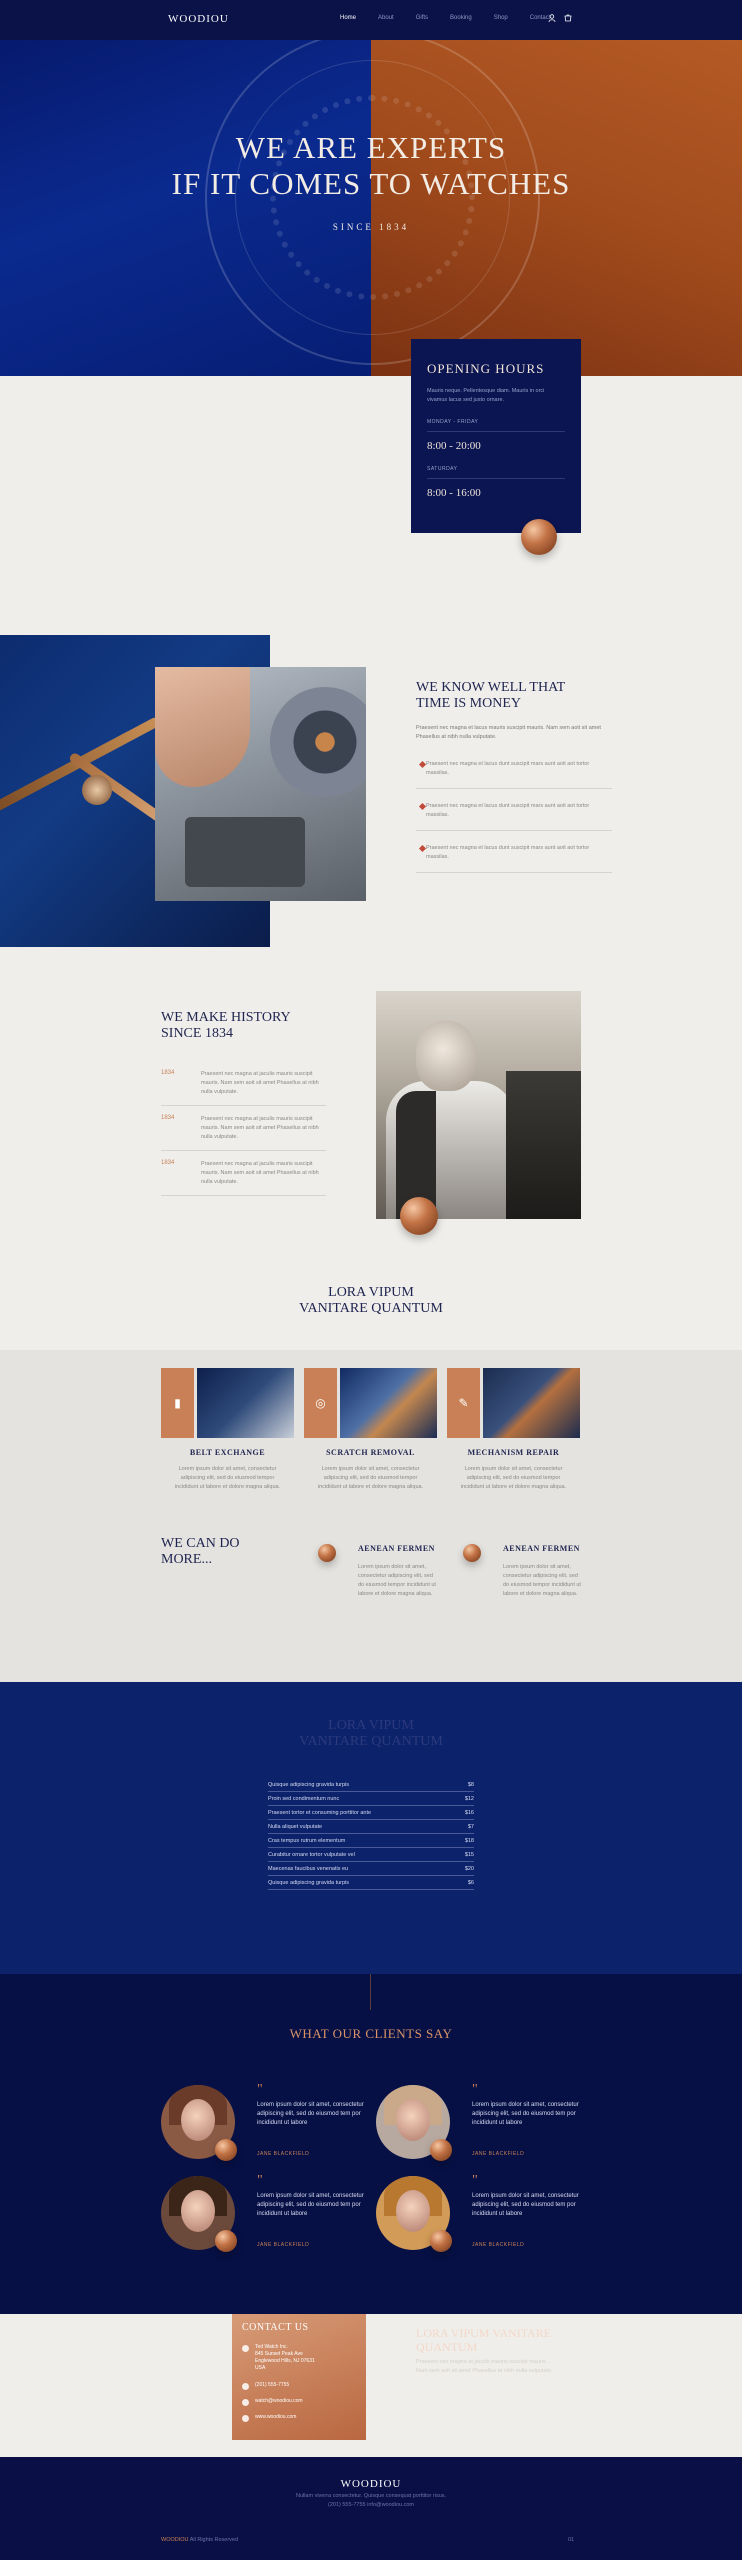  I want to click on saturday-label: SATURDAY, so click(442, 469).